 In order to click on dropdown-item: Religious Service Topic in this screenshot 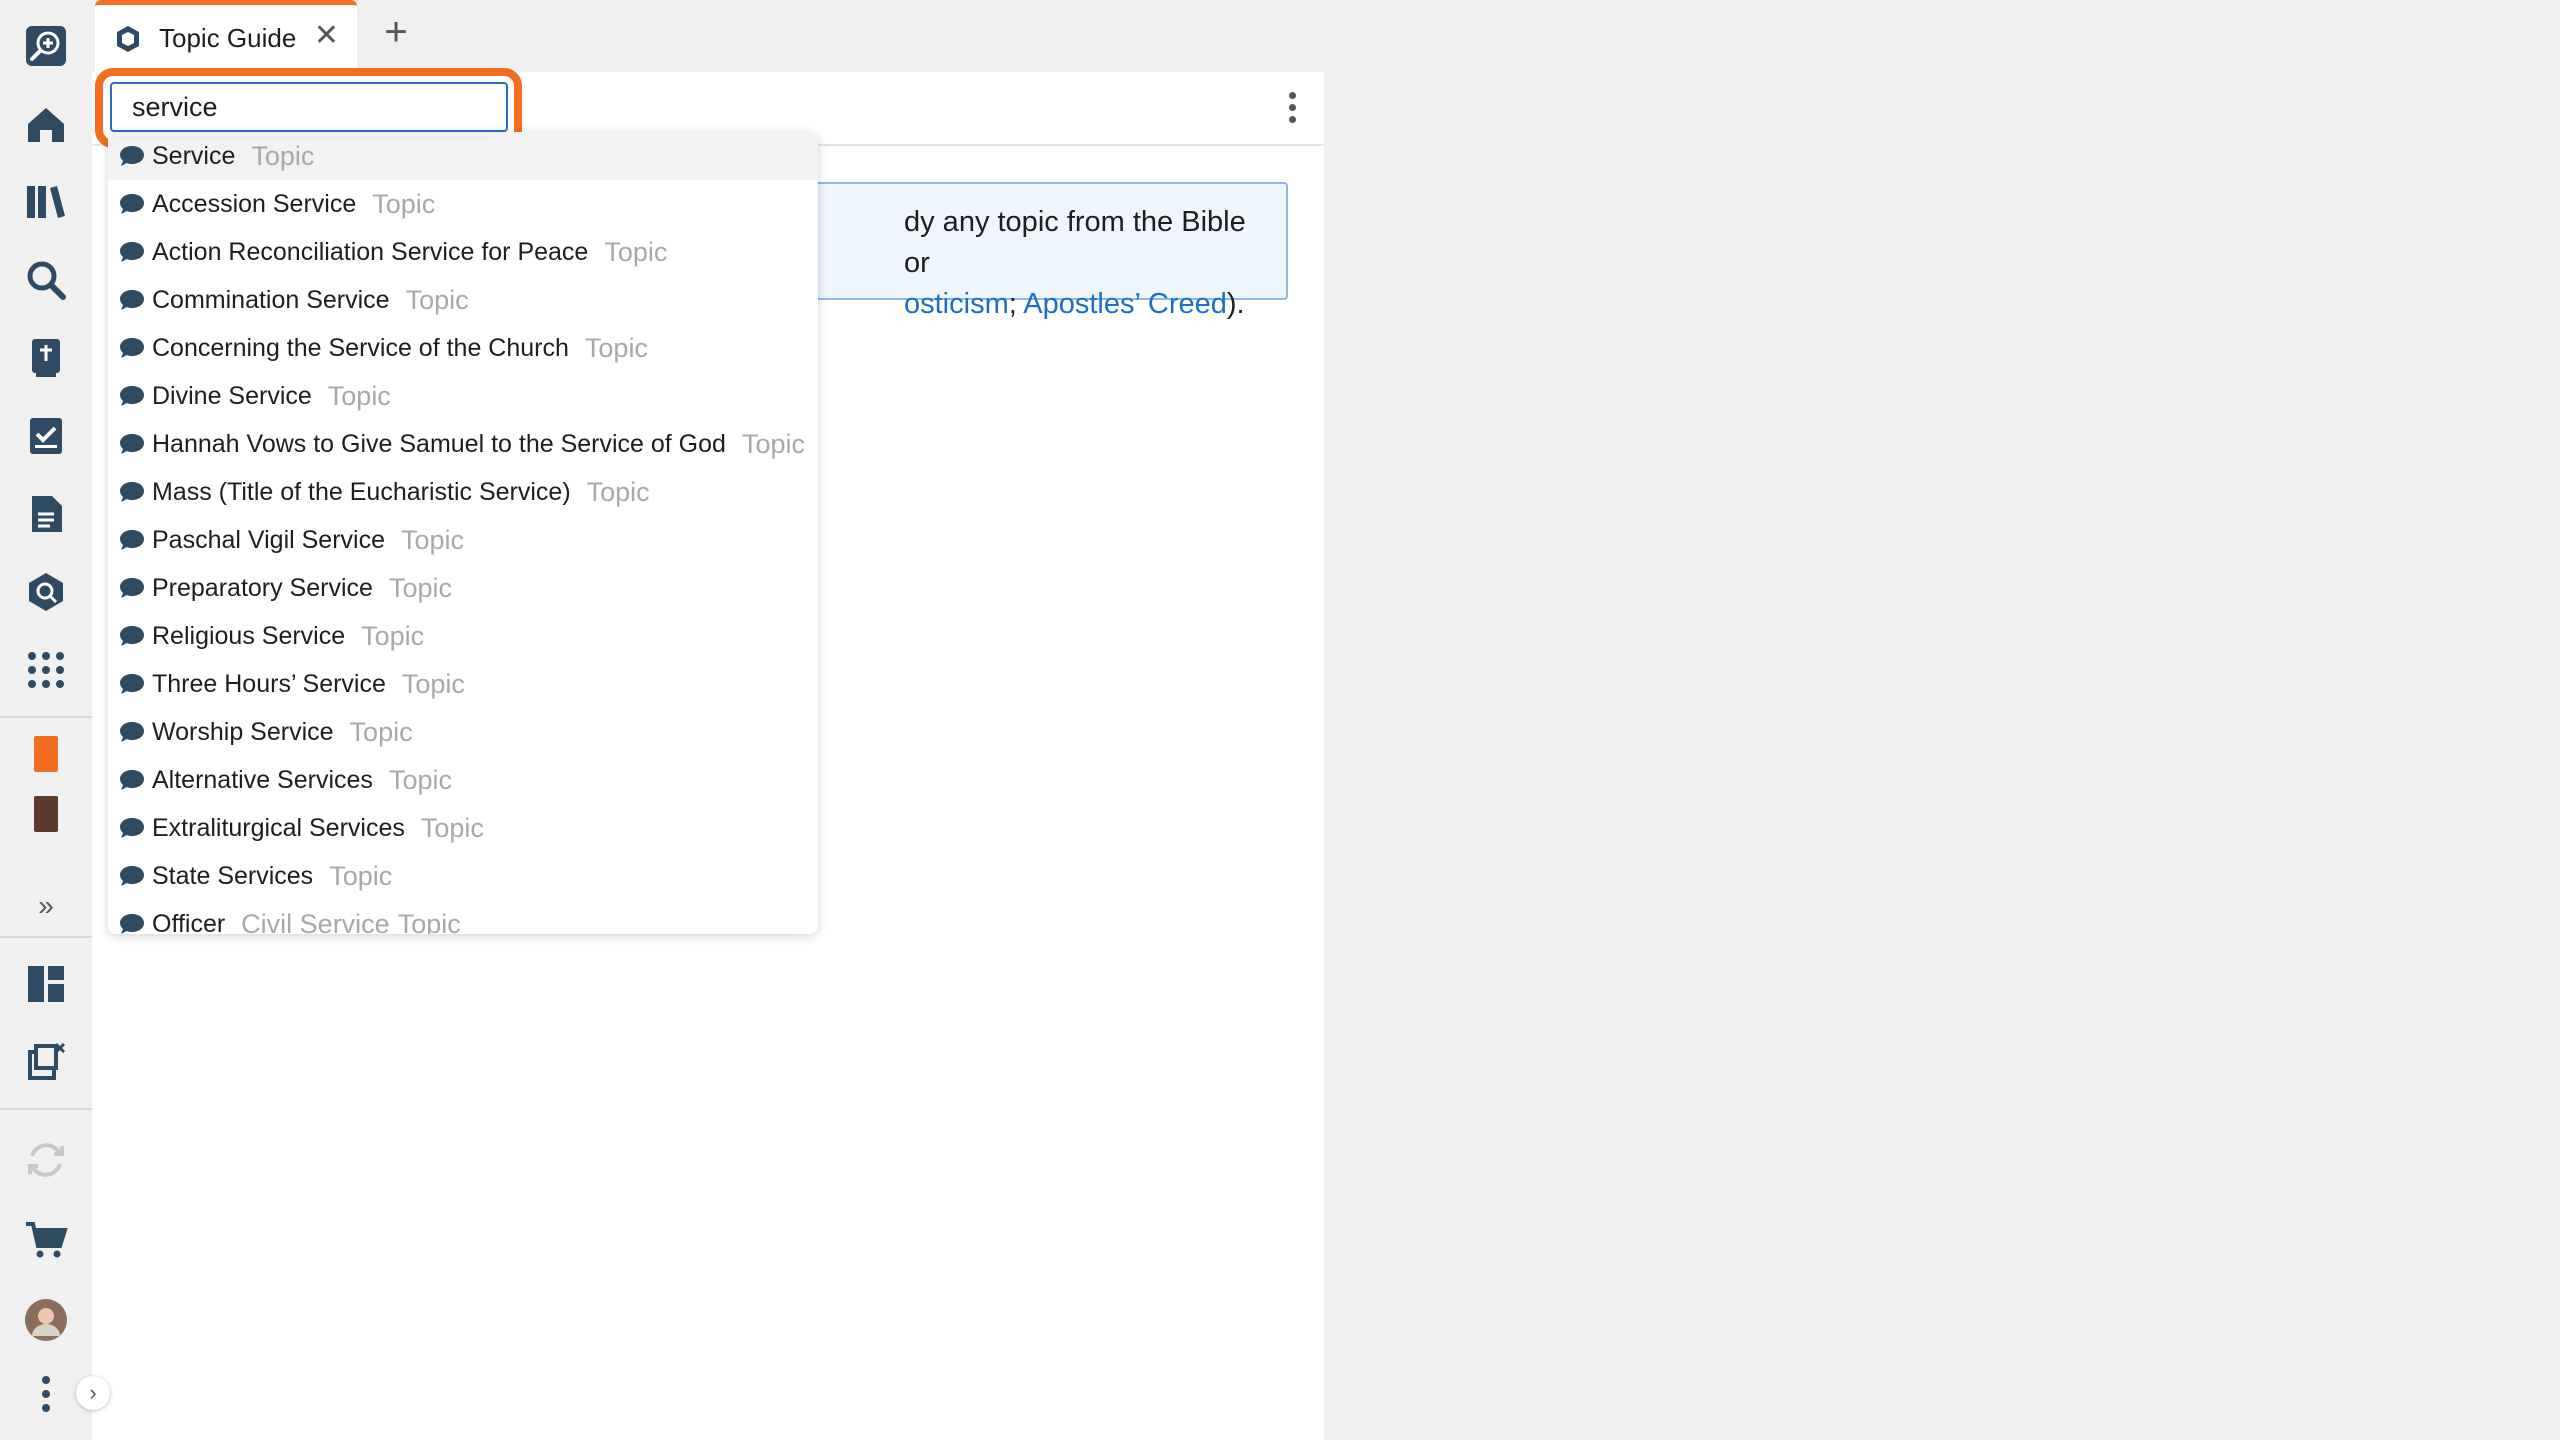, I will do `click(463, 636)`.